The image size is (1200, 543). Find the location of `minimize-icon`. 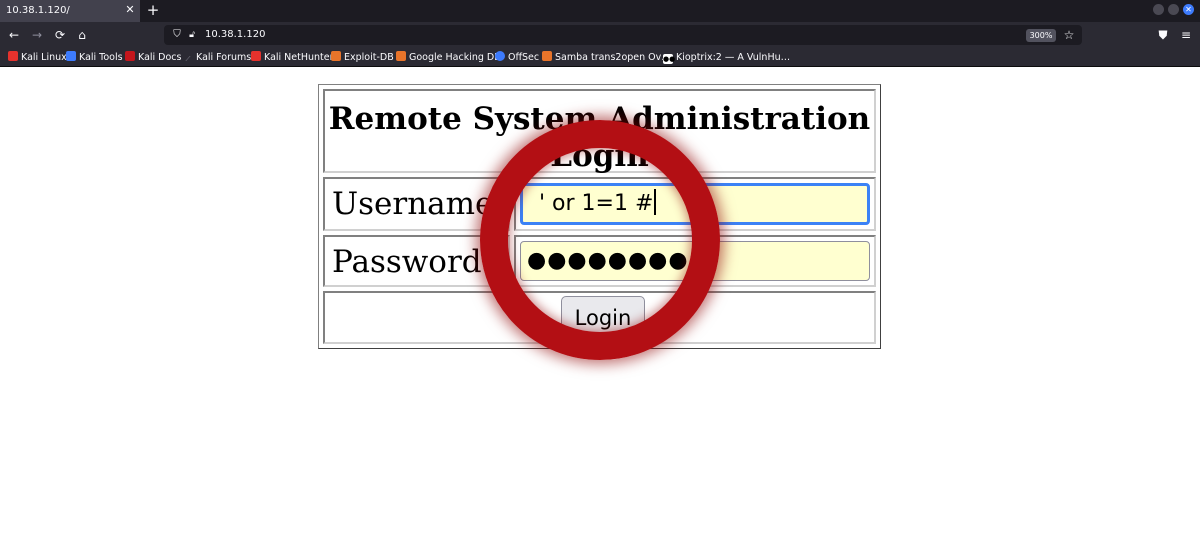

minimize-icon is located at coordinates (1158, 9).